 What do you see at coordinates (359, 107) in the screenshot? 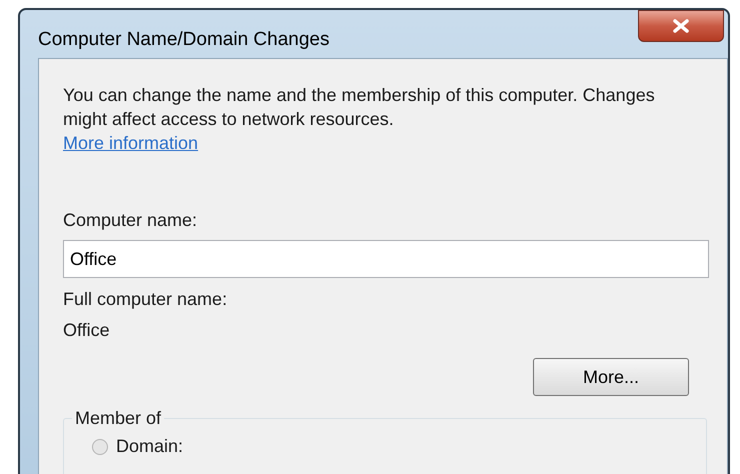
I see `description-text: You can change the name and the membership of this computer. Changes might affect access to network resources.` at bounding box center [359, 107].